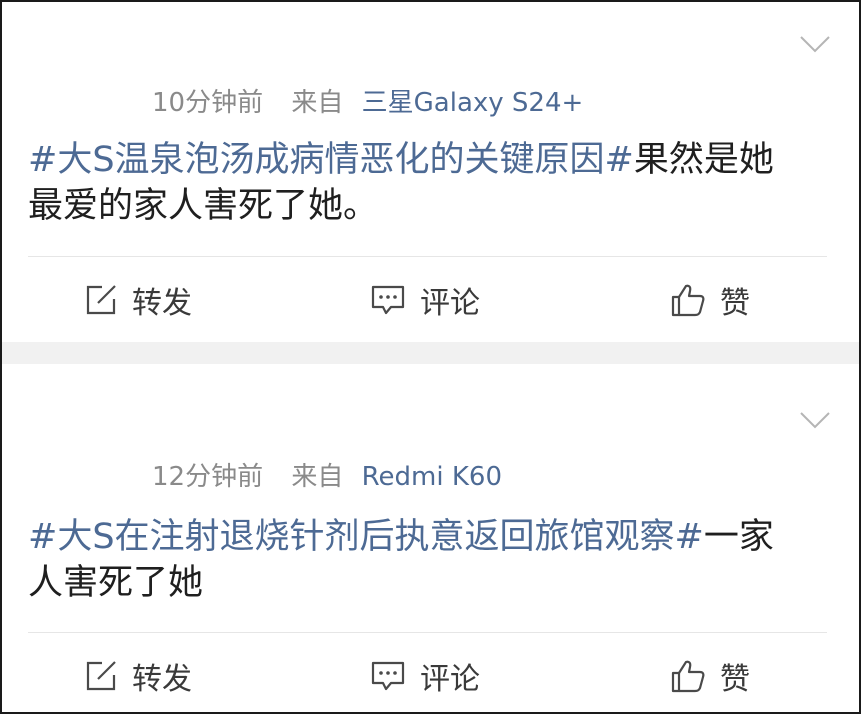  I want to click on post-meta: 12分钟前 来自 Redmi K60, so click(327, 474).